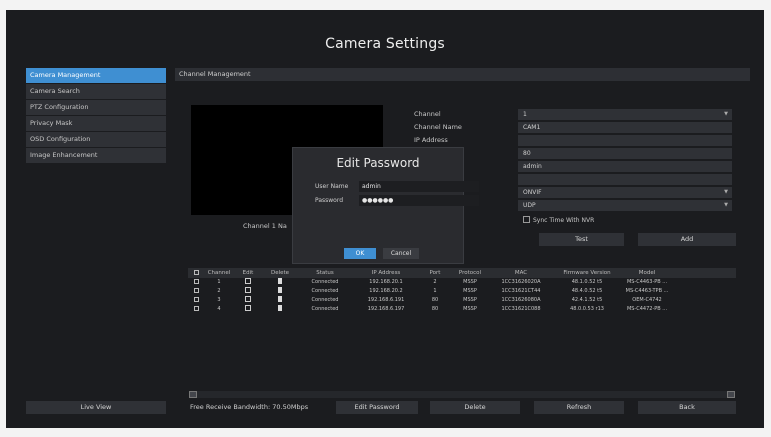 Image resolution: width=771 pixels, height=437 pixels. Describe the element at coordinates (625, 205) in the screenshot. I see `transfer-protocol-select: UDP ▼` at that location.